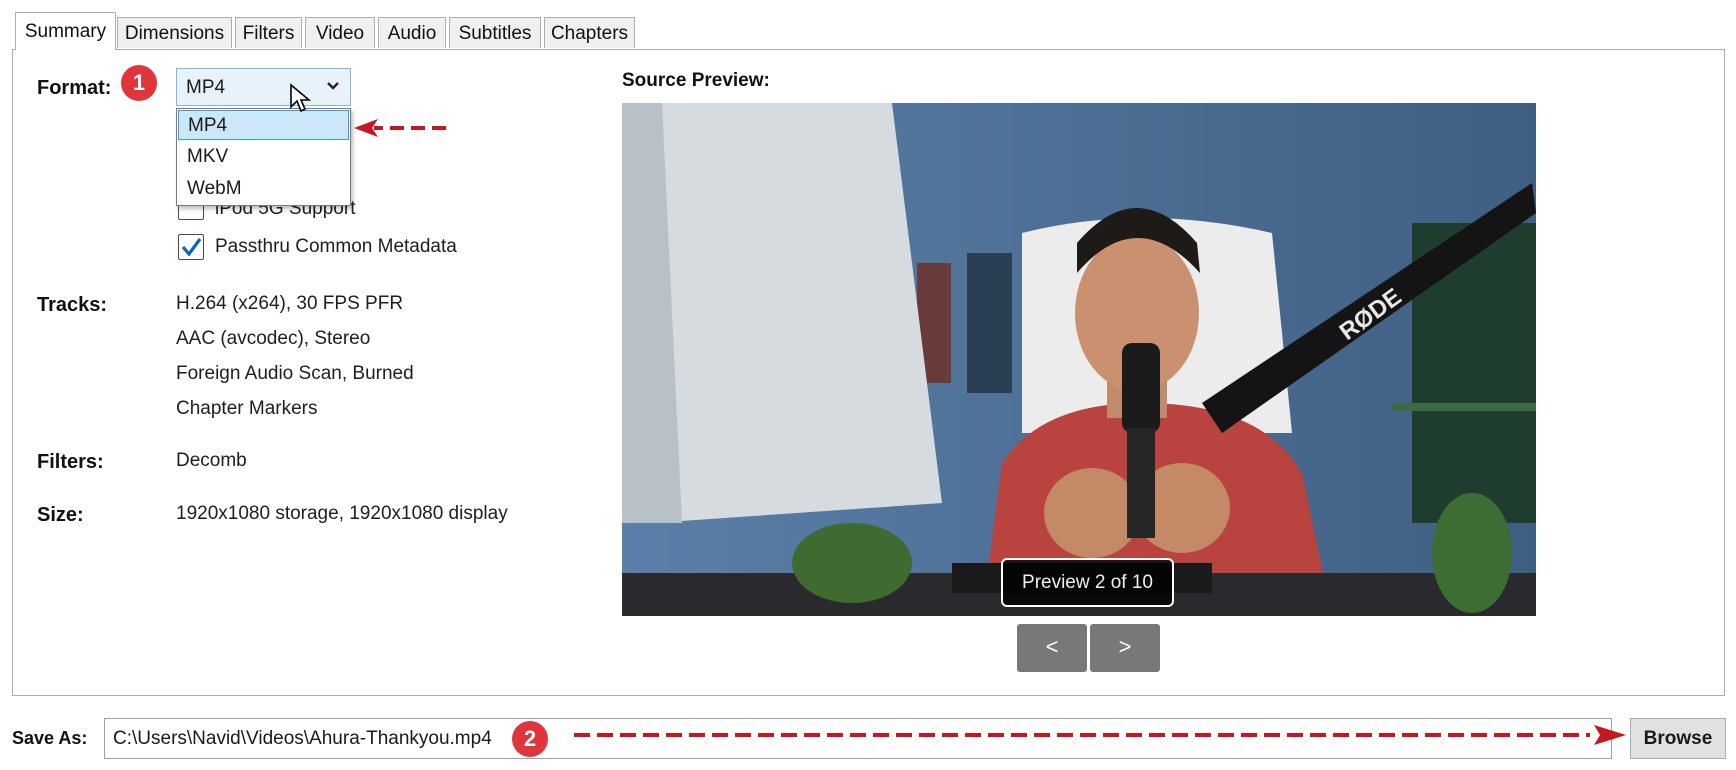 This screenshot has height=770, width=1736. I want to click on checkmark-icon, so click(191, 247).